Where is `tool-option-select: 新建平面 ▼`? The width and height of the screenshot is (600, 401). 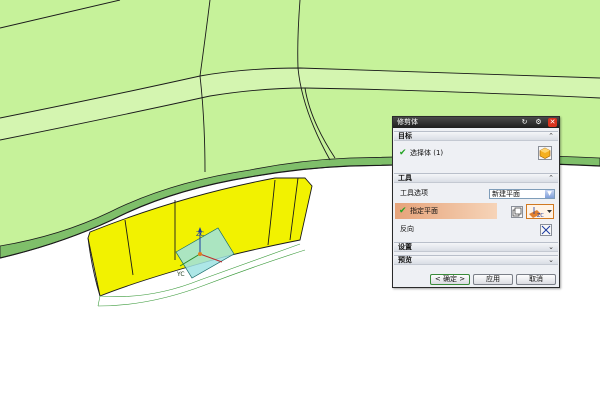
tool-option-select: 新建平面 ▼ is located at coordinates (522, 194).